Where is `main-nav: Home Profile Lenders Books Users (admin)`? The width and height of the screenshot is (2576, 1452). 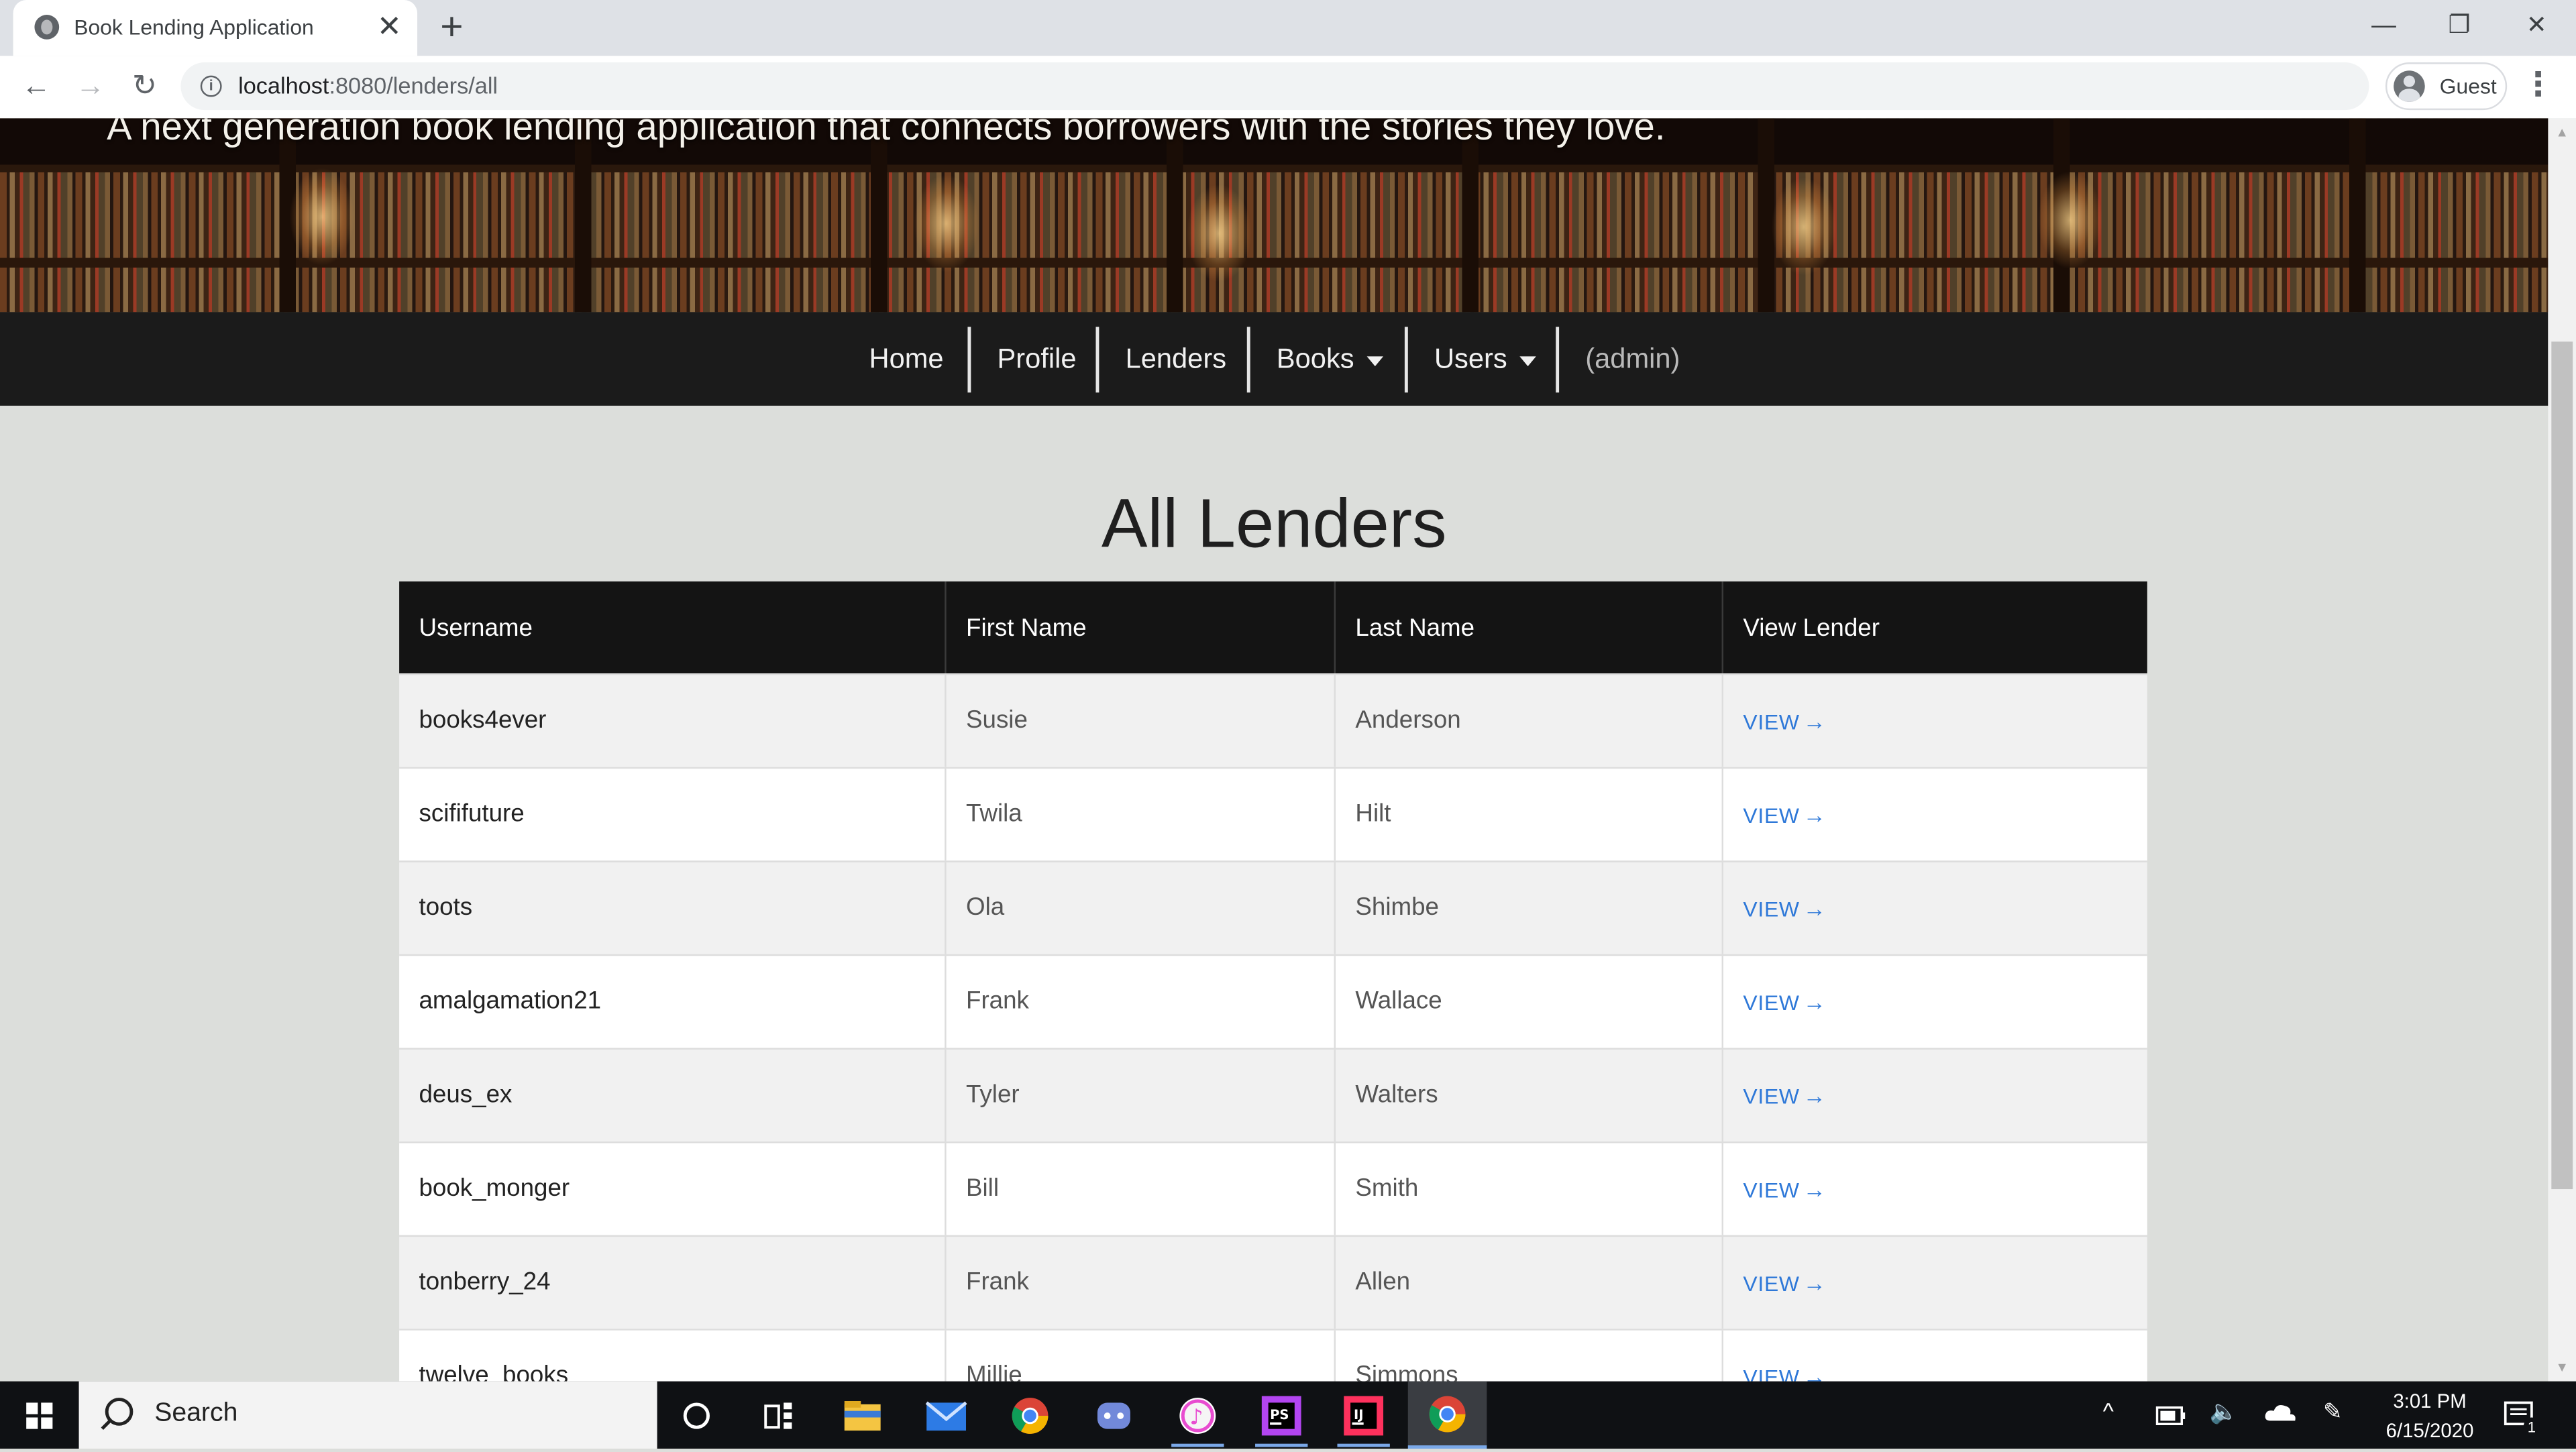
main-nav: Home Profile Lenders Books Users (admin) is located at coordinates (1274, 359).